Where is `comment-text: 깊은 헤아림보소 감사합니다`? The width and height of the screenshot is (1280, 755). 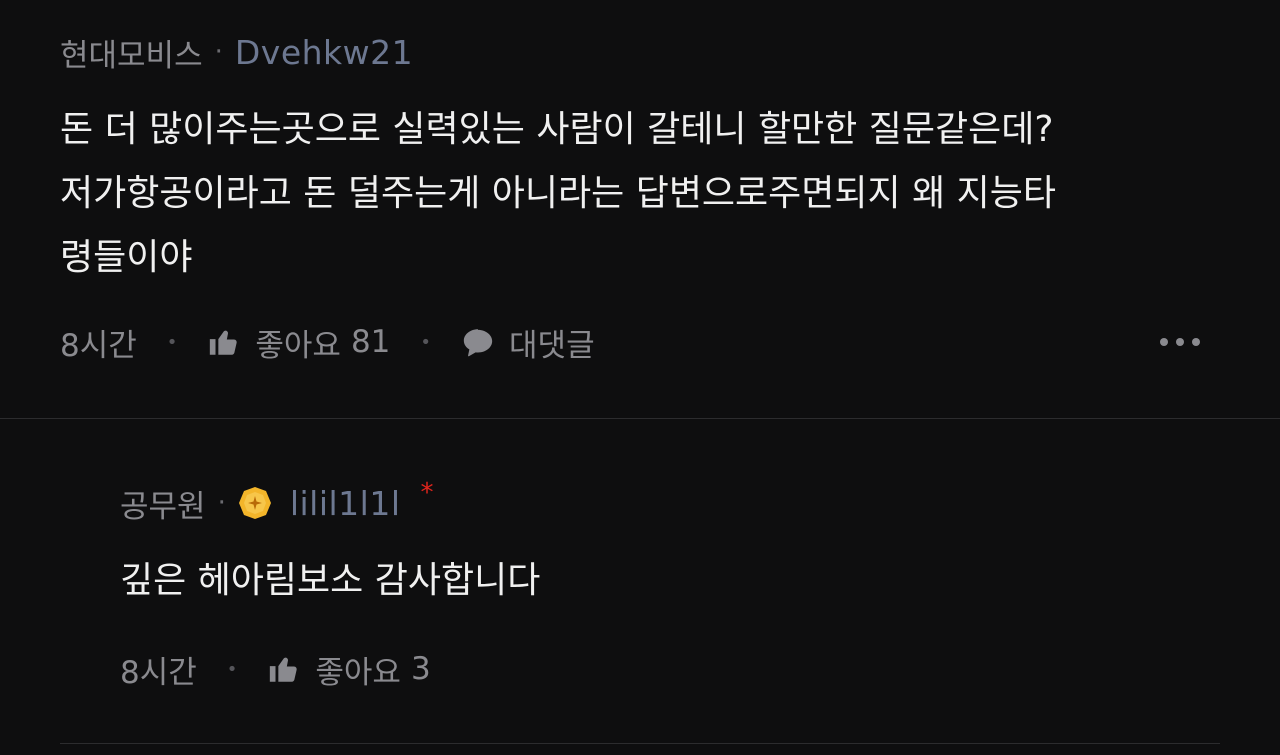
comment-text: 깊은 헤아림보소 감사합니다 is located at coordinates (330, 580).